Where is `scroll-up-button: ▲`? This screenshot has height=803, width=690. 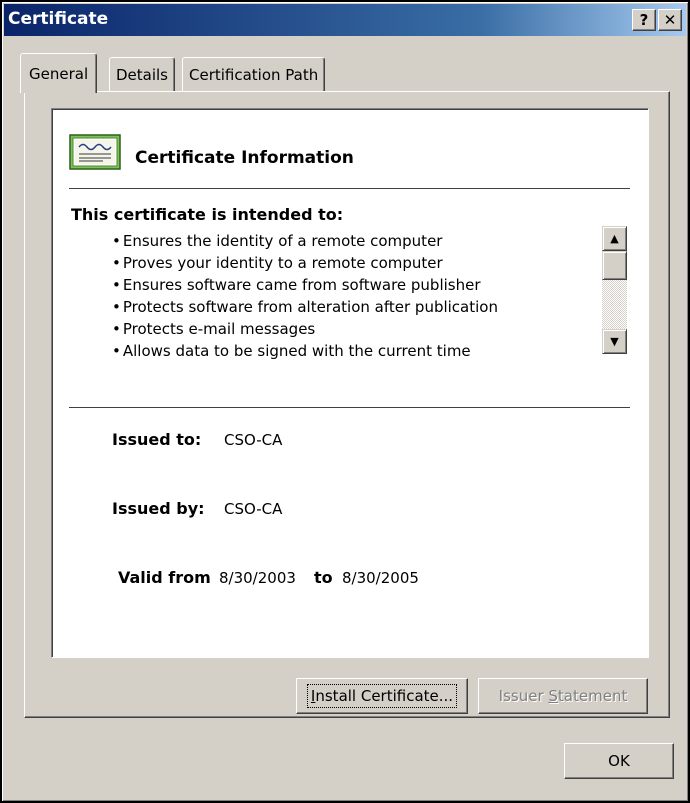
scroll-up-button: ▲ is located at coordinates (614, 238).